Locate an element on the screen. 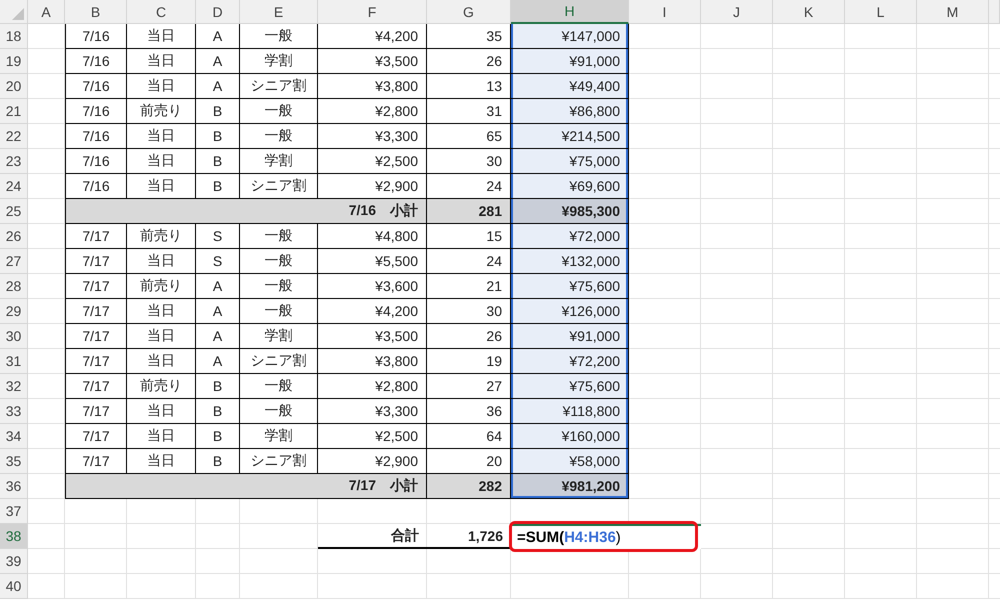 The height and width of the screenshot is (602, 1000). subtotal-amount: ¥985,300 is located at coordinates (570, 211).